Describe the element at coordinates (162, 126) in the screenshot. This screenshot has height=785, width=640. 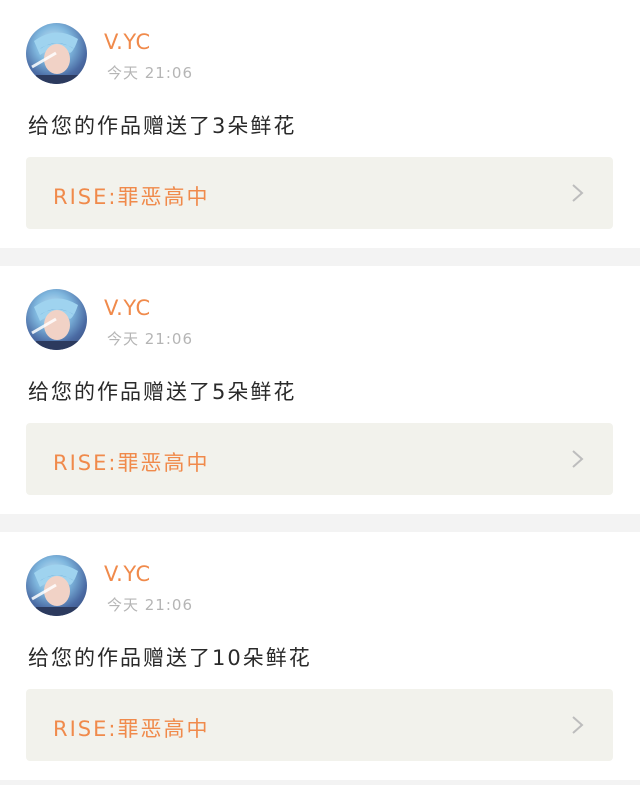
I see `gift-message: 给您的作品赠送了3朵鲜花` at that location.